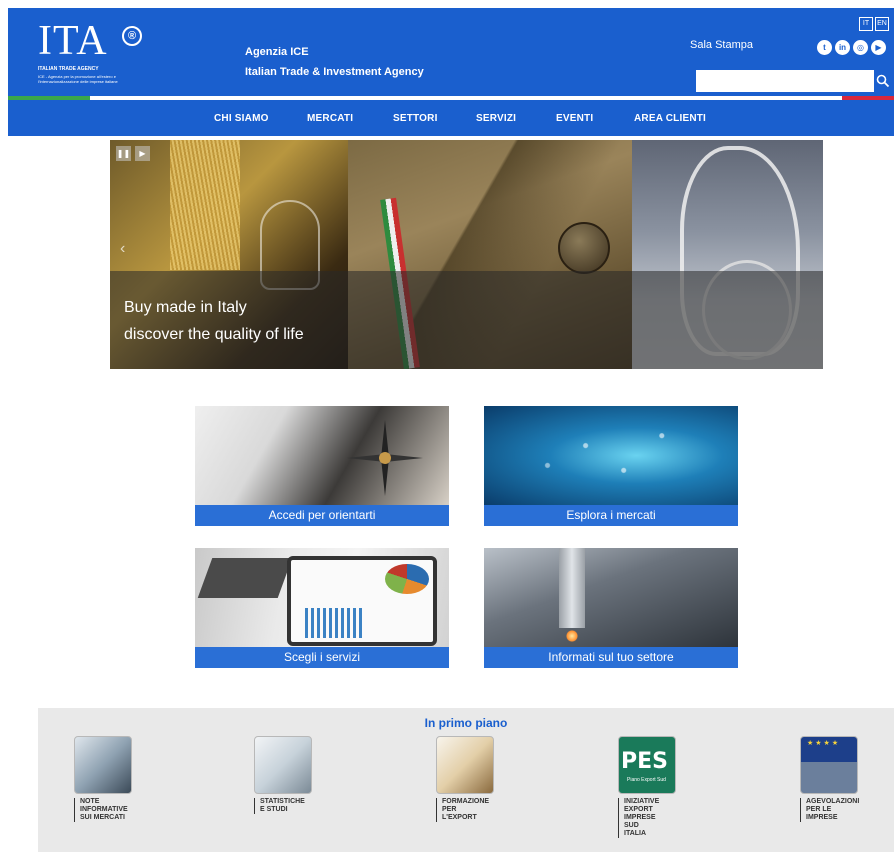 The width and height of the screenshot is (894, 852). What do you see at coordinates (132, 36) in the screenshot?
I see `registered-mark-icon: ®` at bounding box center [132, 36].